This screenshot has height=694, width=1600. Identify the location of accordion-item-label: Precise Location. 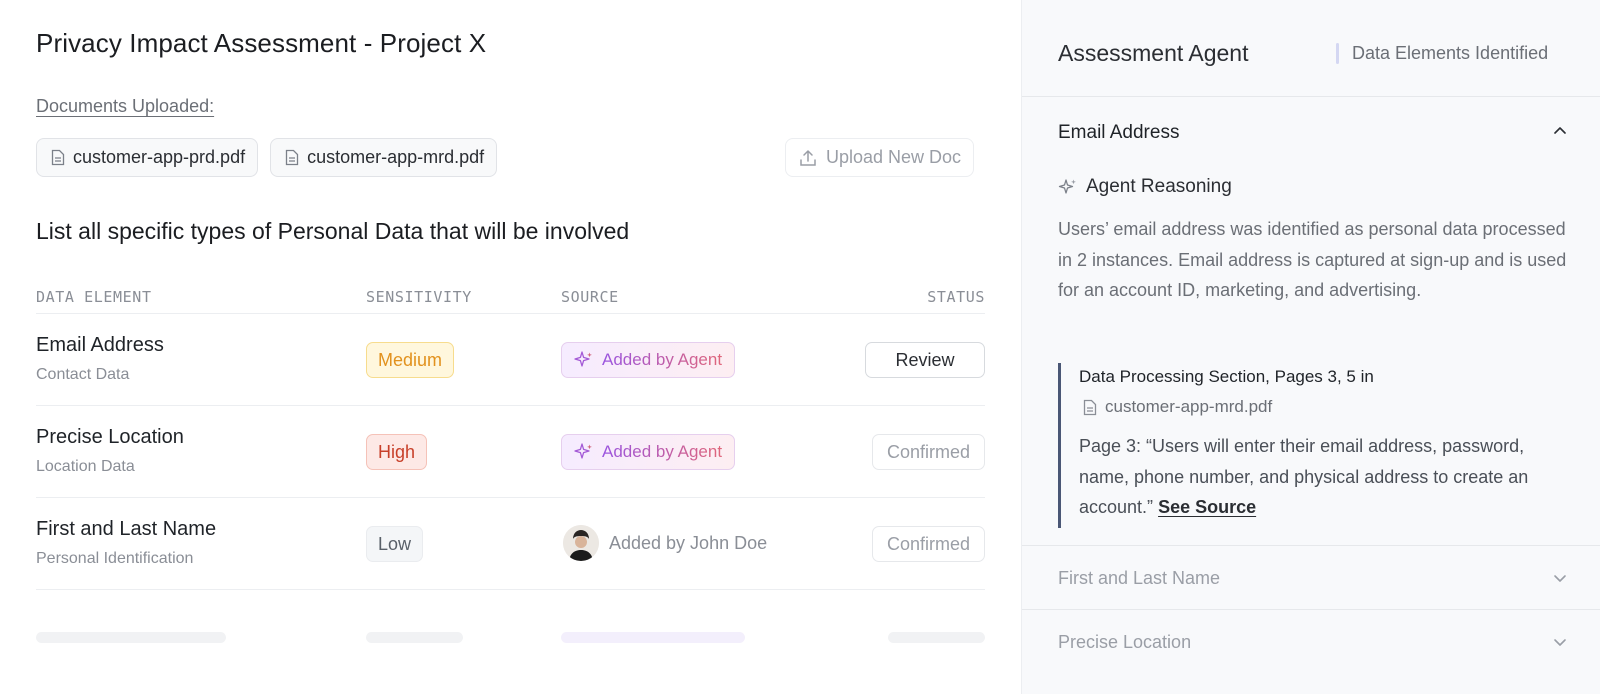
(1125, 642).